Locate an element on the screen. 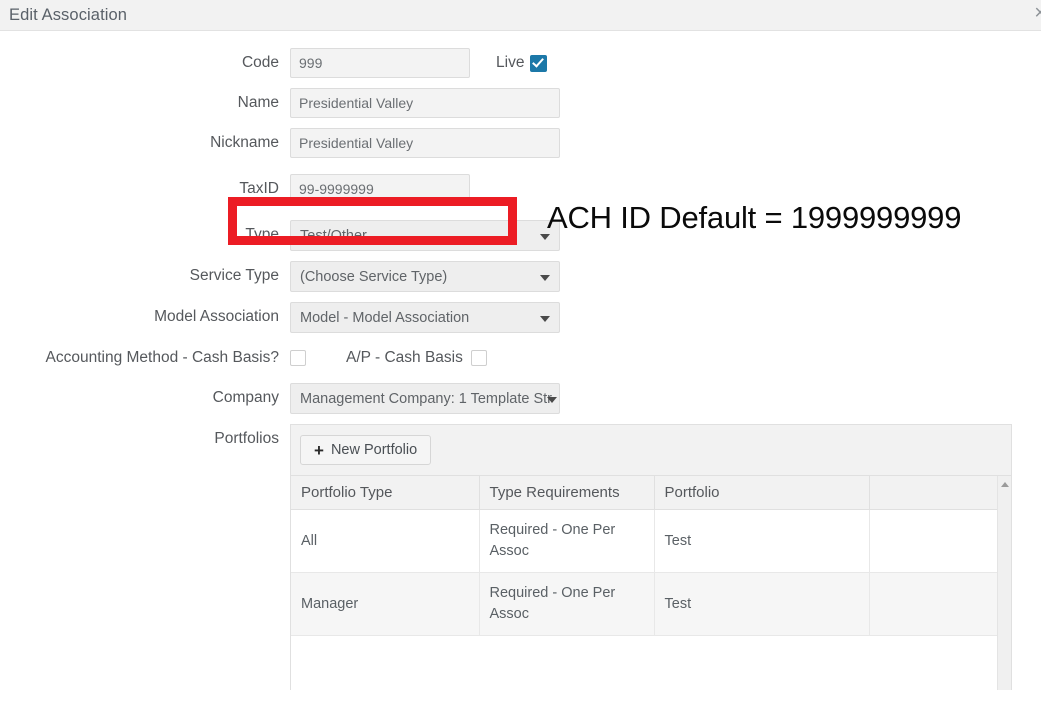 The width and height of the screenshot is (1041, 718). name-input is located at coordinates (425, 103).